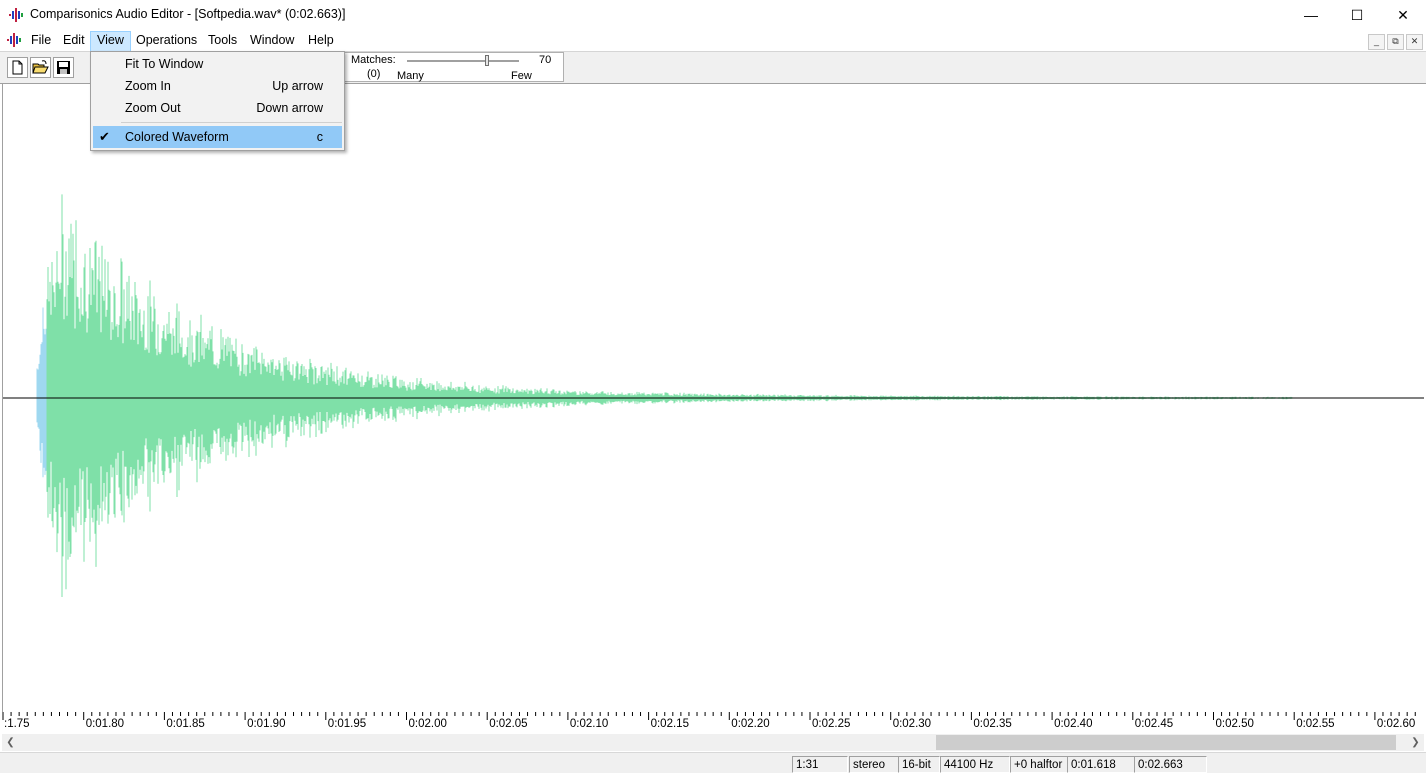 The width and height of the screenshot is (1426, 773). Describe the element at coordinates (373, 60) in the screenshot. I see `matches-label: Matches:` at that location.